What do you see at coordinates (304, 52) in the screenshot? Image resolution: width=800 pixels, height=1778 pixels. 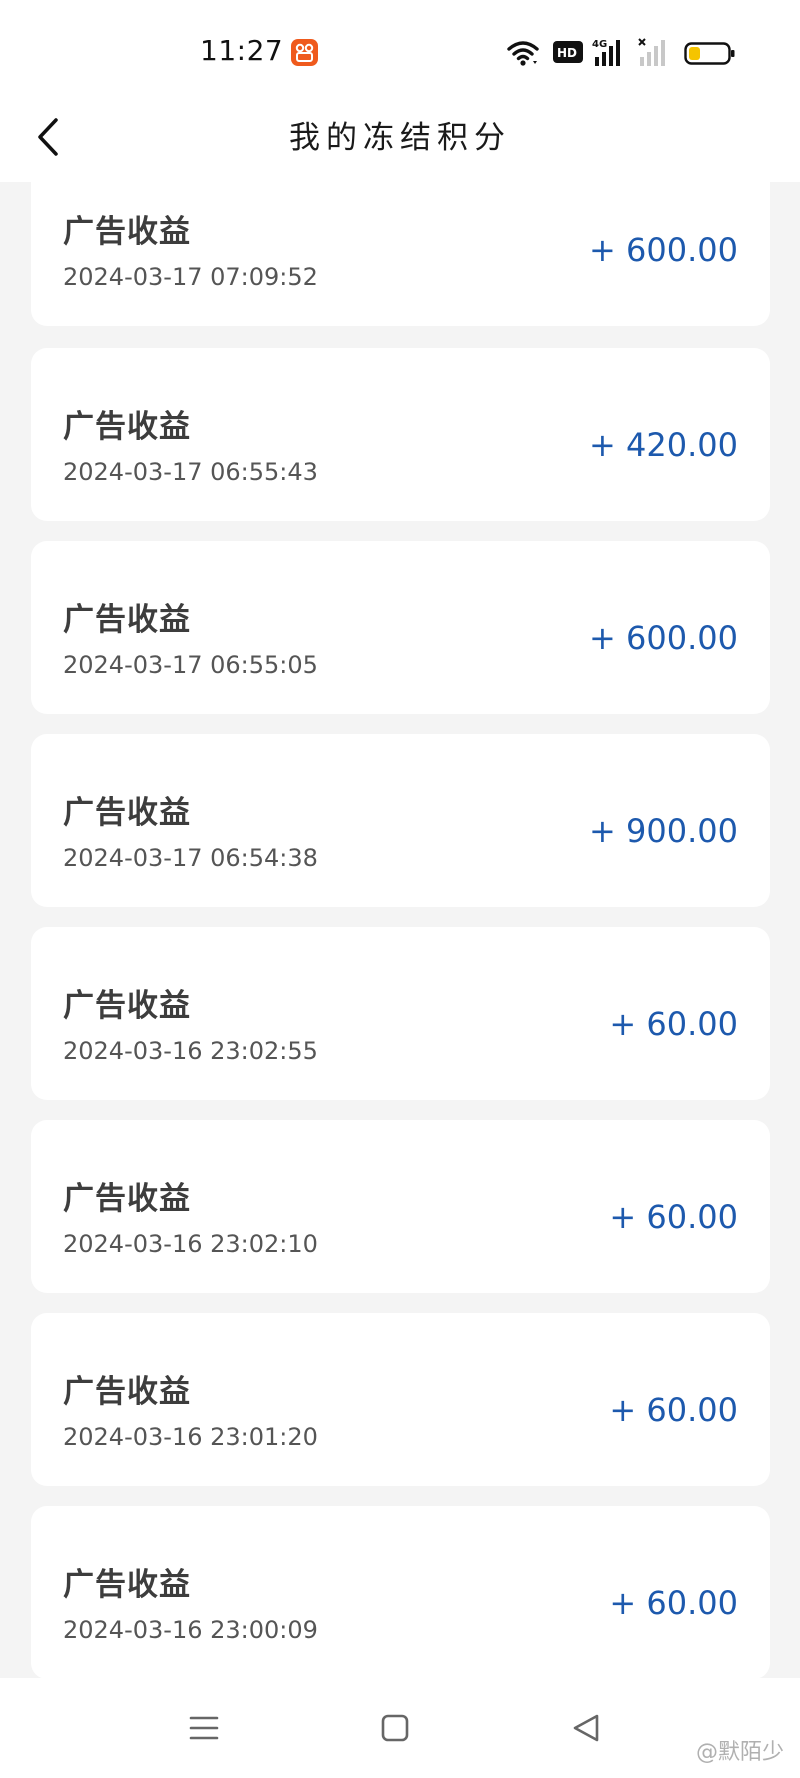 I see `orange-app-icon` at bounding box center [304, 52].